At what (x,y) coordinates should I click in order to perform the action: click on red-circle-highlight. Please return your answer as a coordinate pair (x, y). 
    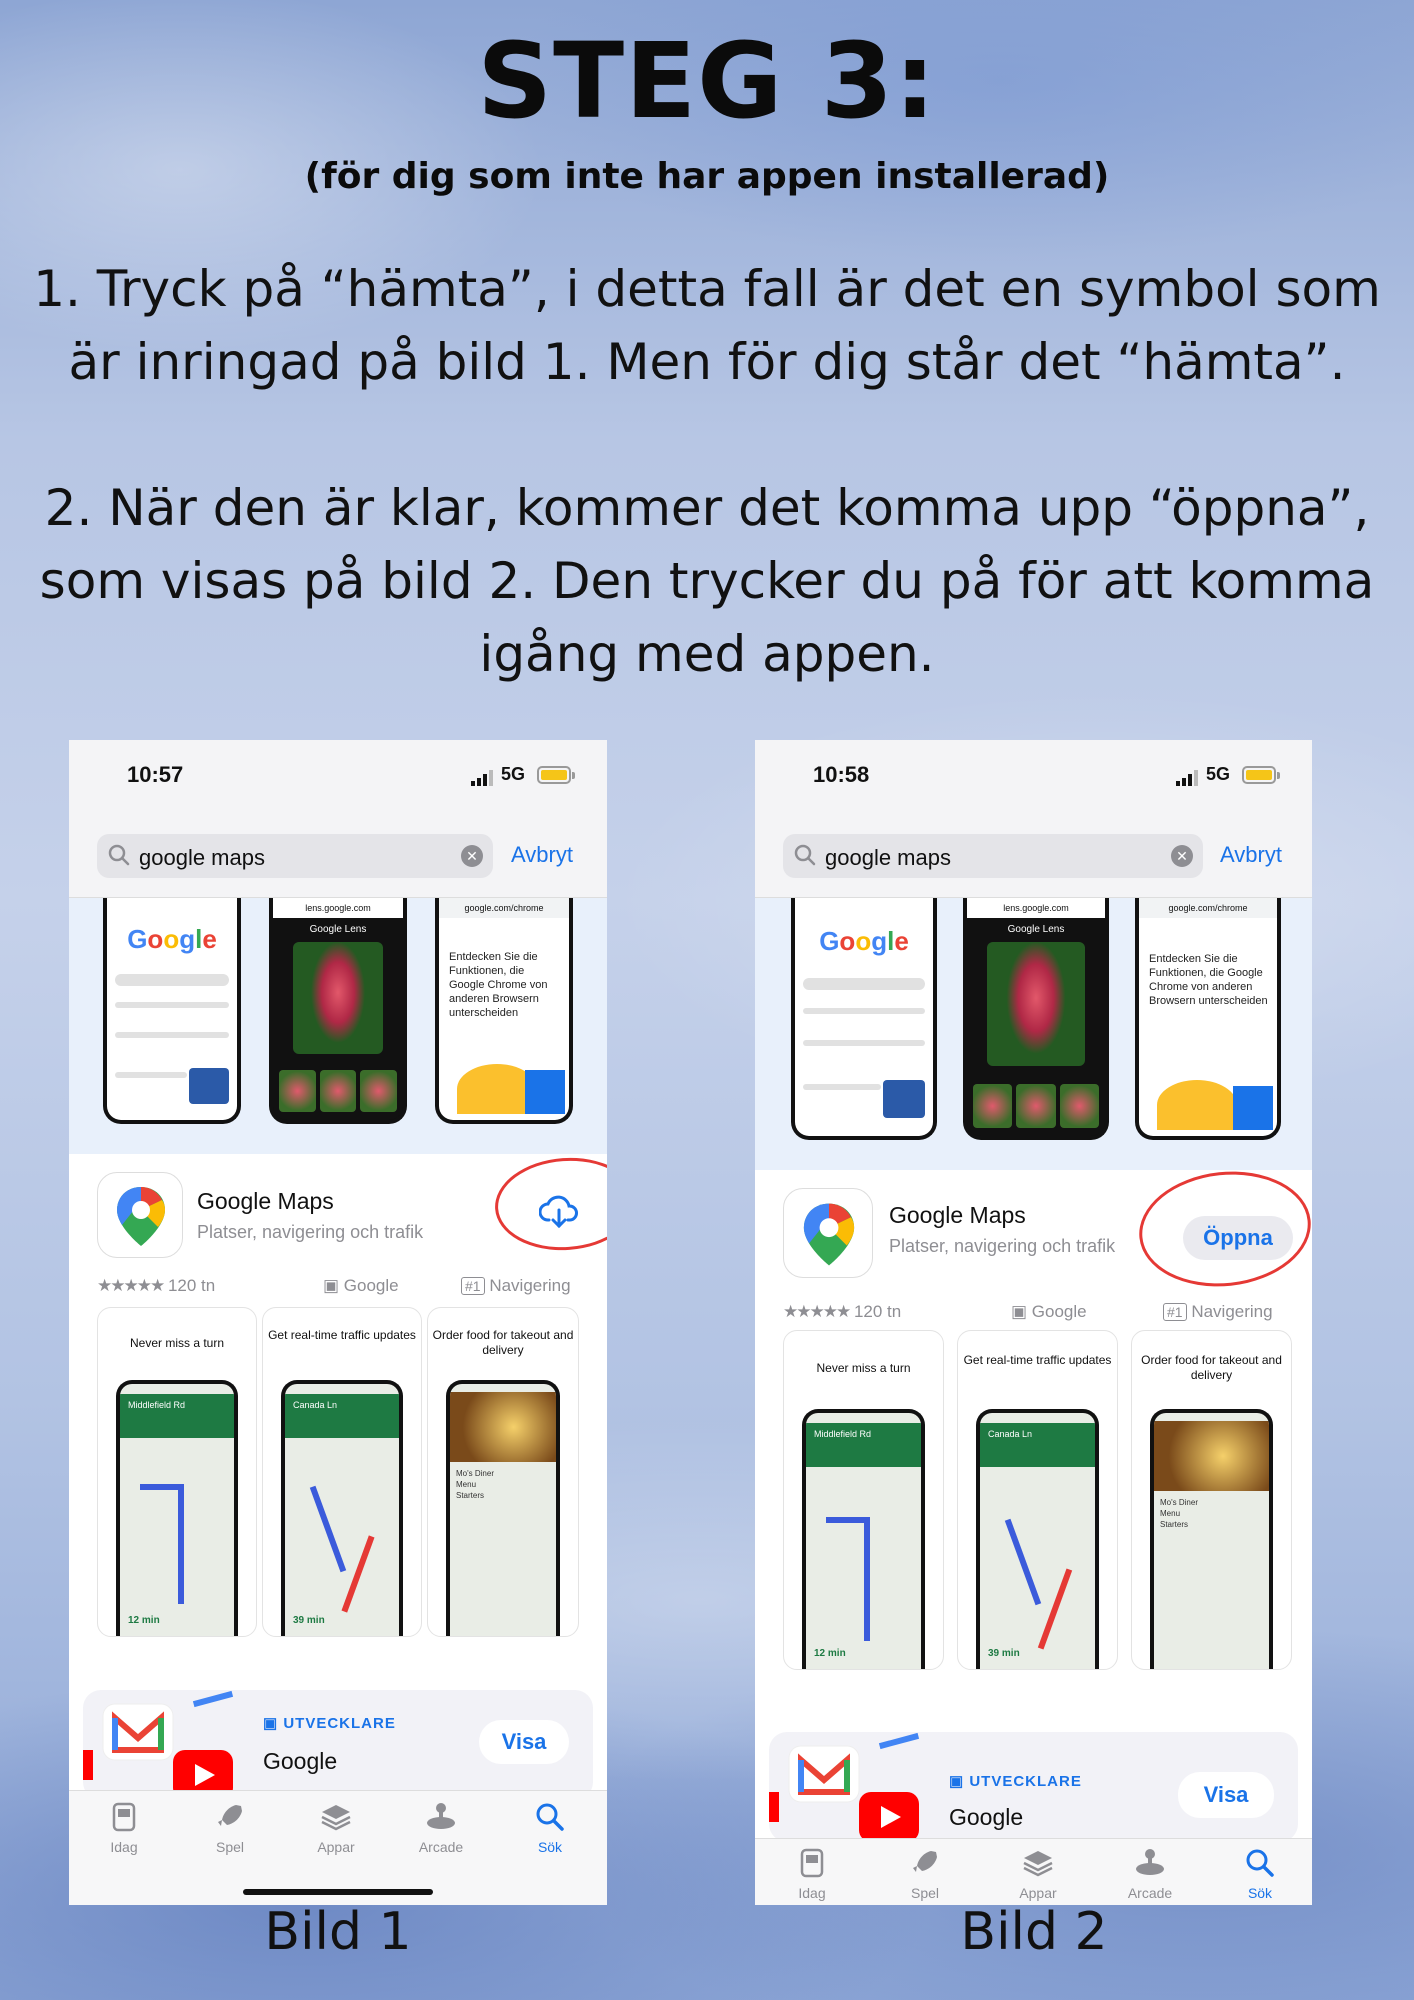
    Looking at the image, I should click on (1222, 1229).